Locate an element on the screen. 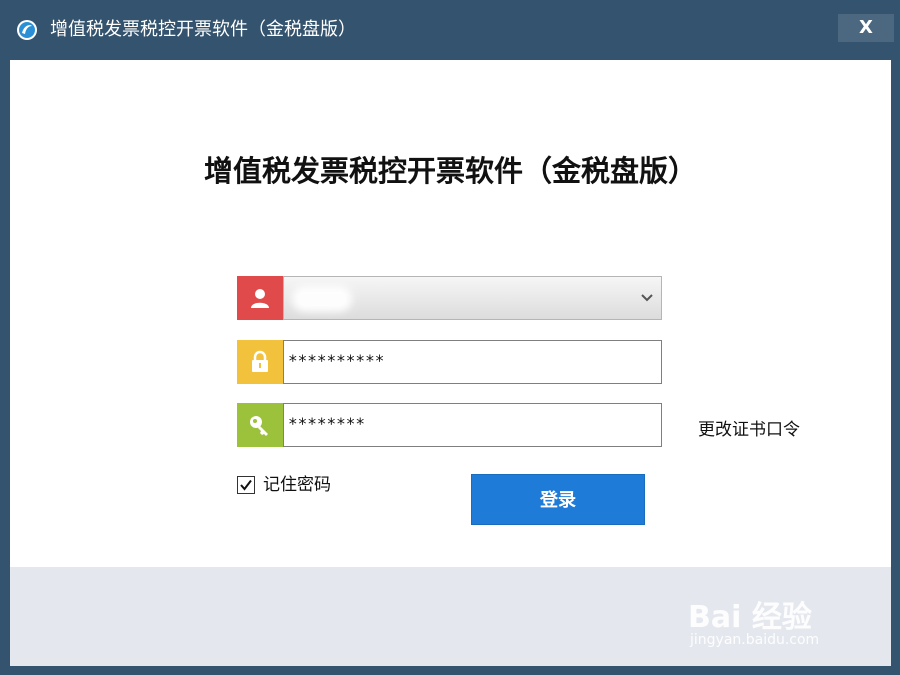 The width and height of the screenshot is (900, 675). password-row: ********** is located at coordinates (449, 362).